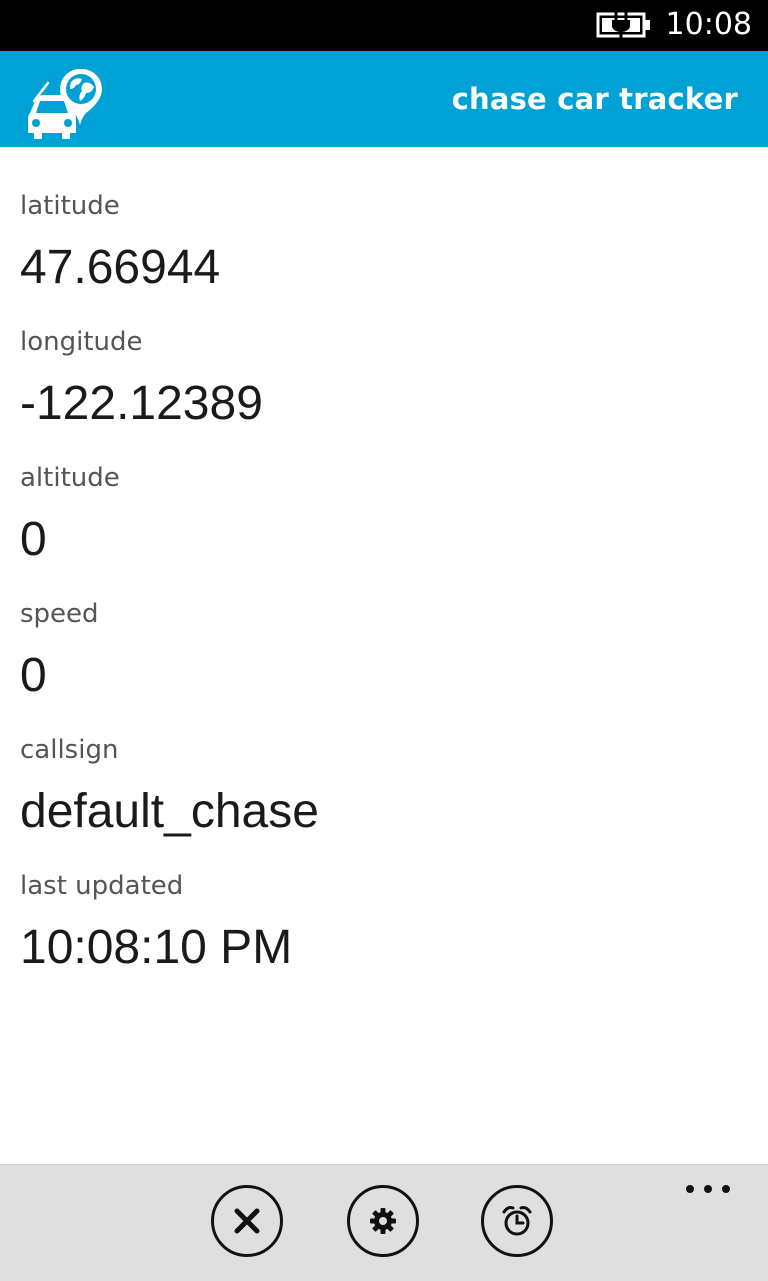 This screenshot has height=1281, width=768. I want to click on stop-button, so click(247, 1221).